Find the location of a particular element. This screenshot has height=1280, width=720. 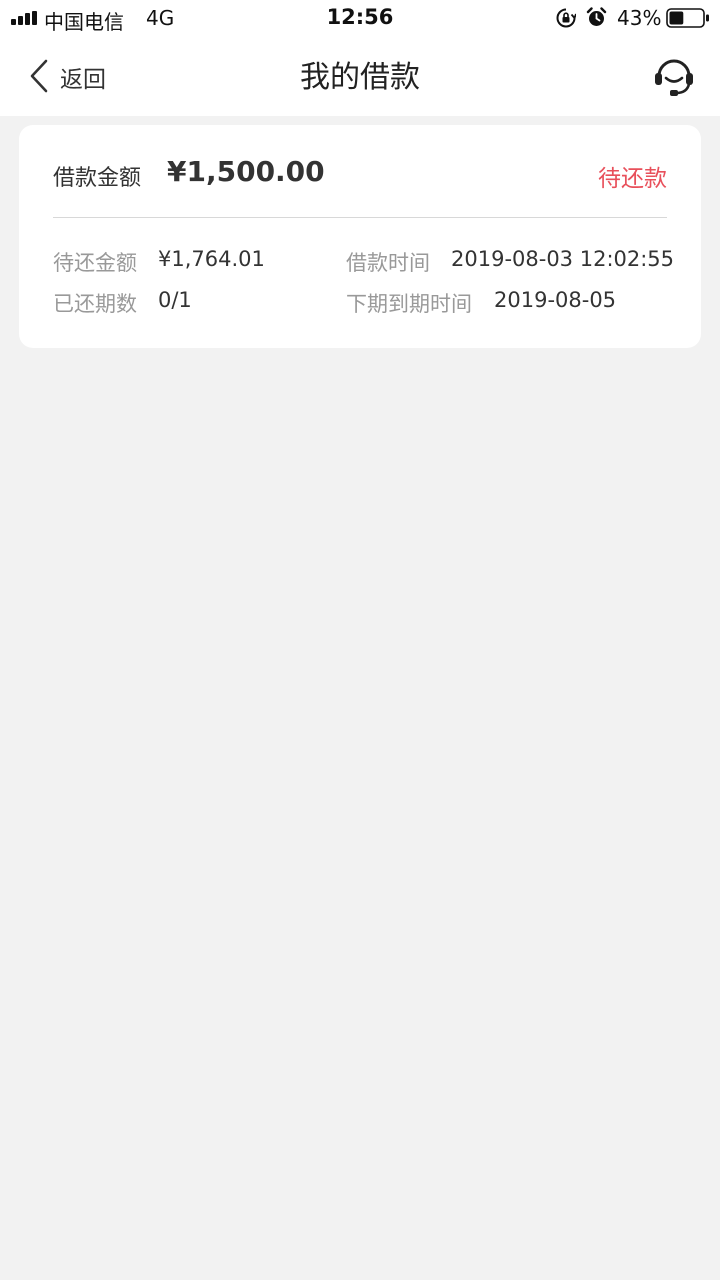

next-due-row: 下期到期时间 2019-08-05 is located at coordinates (481, 303).